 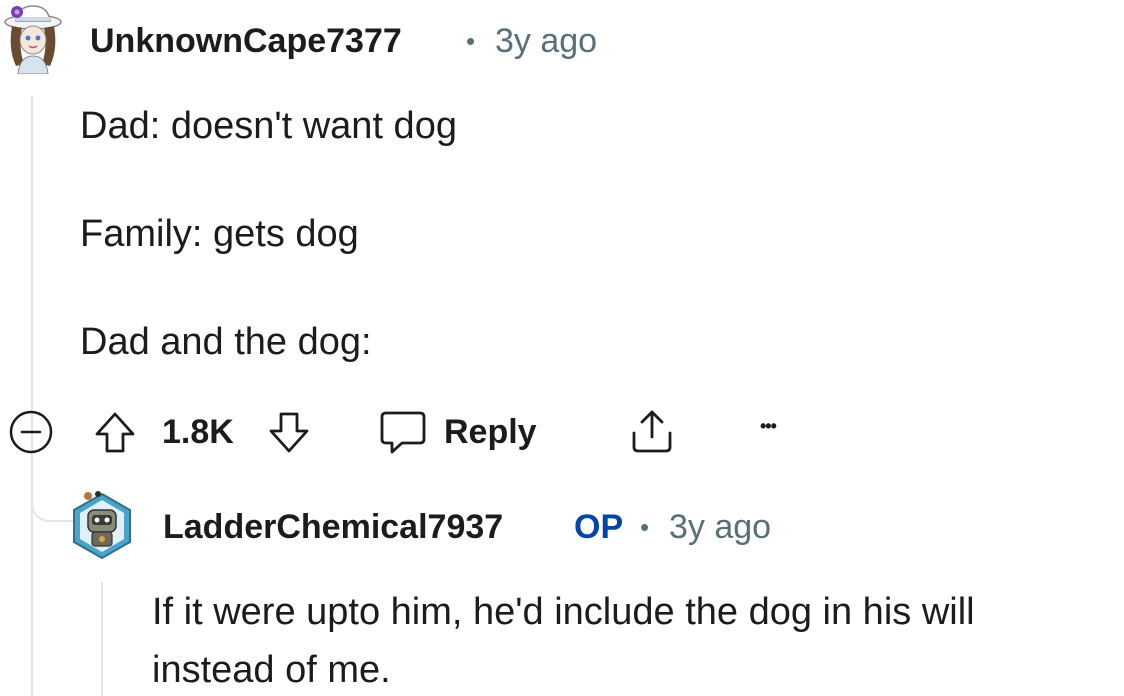 I want to click on reply-username: LadderChemical7937, so click(x=333, y=527).